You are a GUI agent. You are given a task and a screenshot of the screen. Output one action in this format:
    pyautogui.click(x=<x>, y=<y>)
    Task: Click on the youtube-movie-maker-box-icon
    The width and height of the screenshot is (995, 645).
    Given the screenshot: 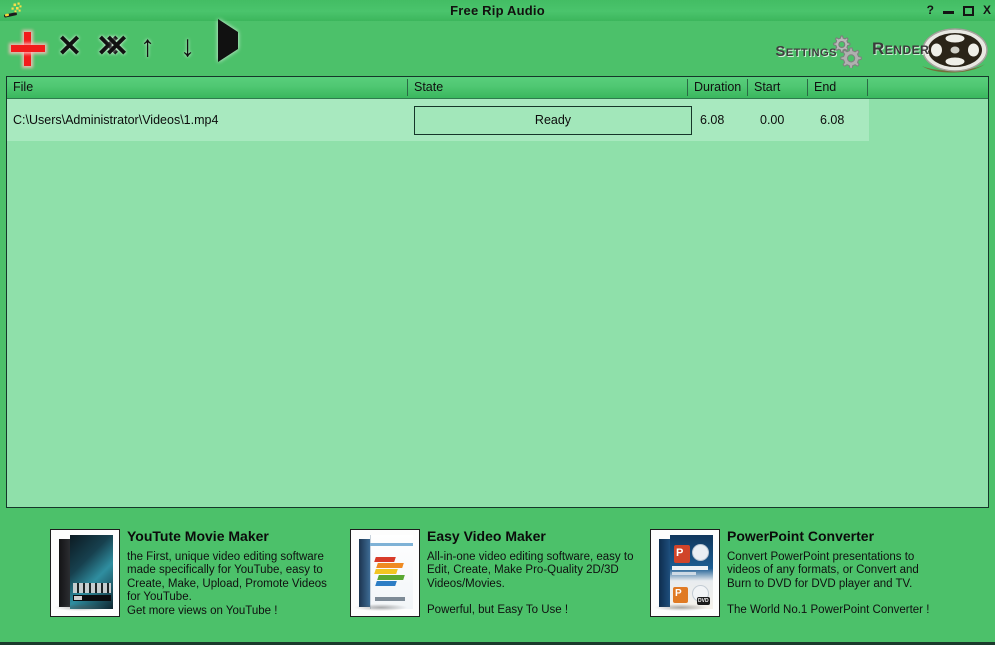 What is the action you would take?
    pyautogui.click(x=85, y=573)
    